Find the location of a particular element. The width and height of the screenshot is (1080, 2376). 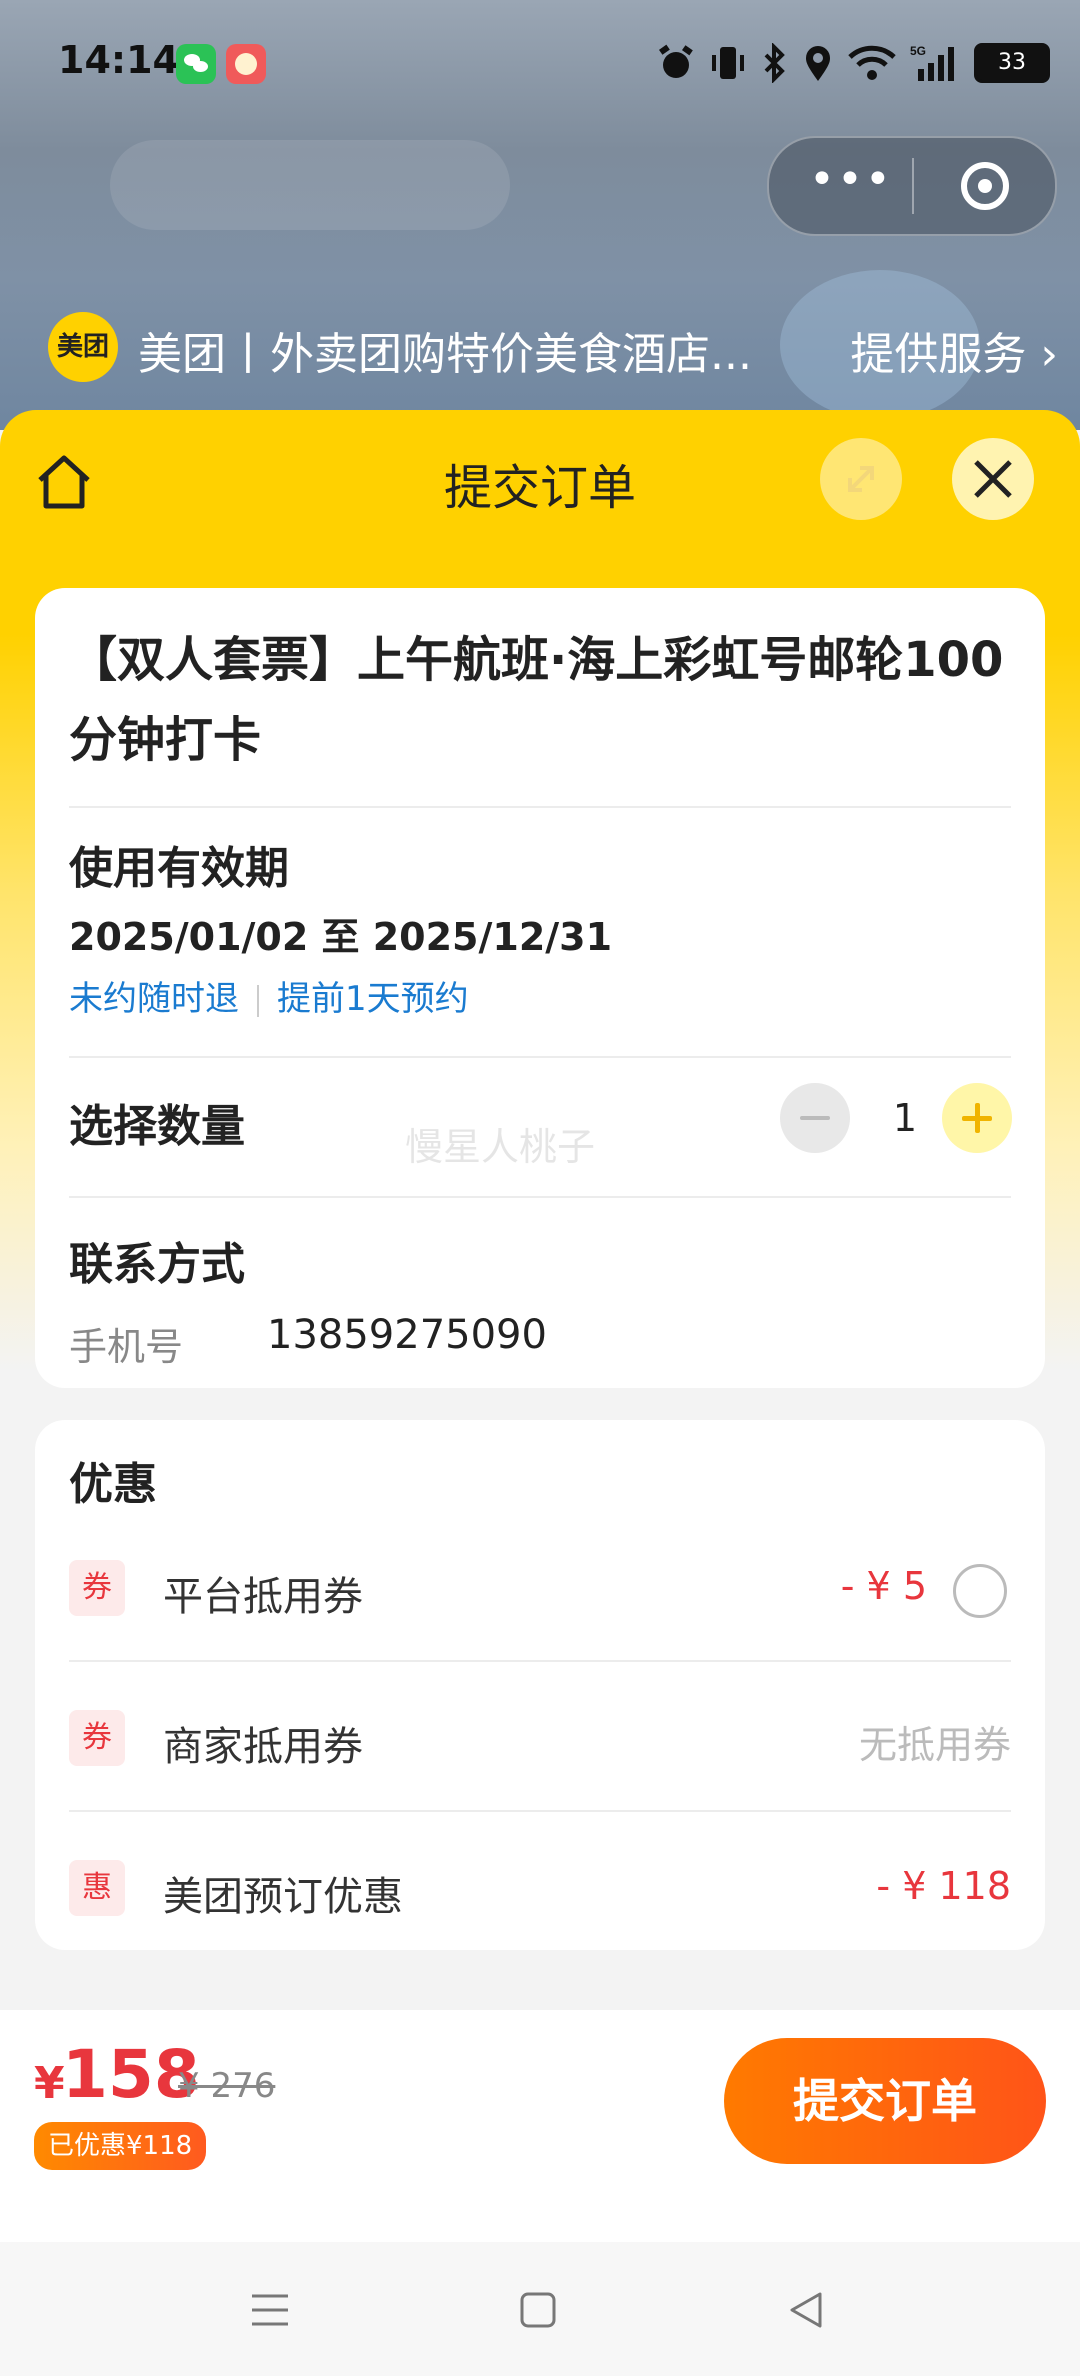

expand-button is located at coordinates (861, 479).